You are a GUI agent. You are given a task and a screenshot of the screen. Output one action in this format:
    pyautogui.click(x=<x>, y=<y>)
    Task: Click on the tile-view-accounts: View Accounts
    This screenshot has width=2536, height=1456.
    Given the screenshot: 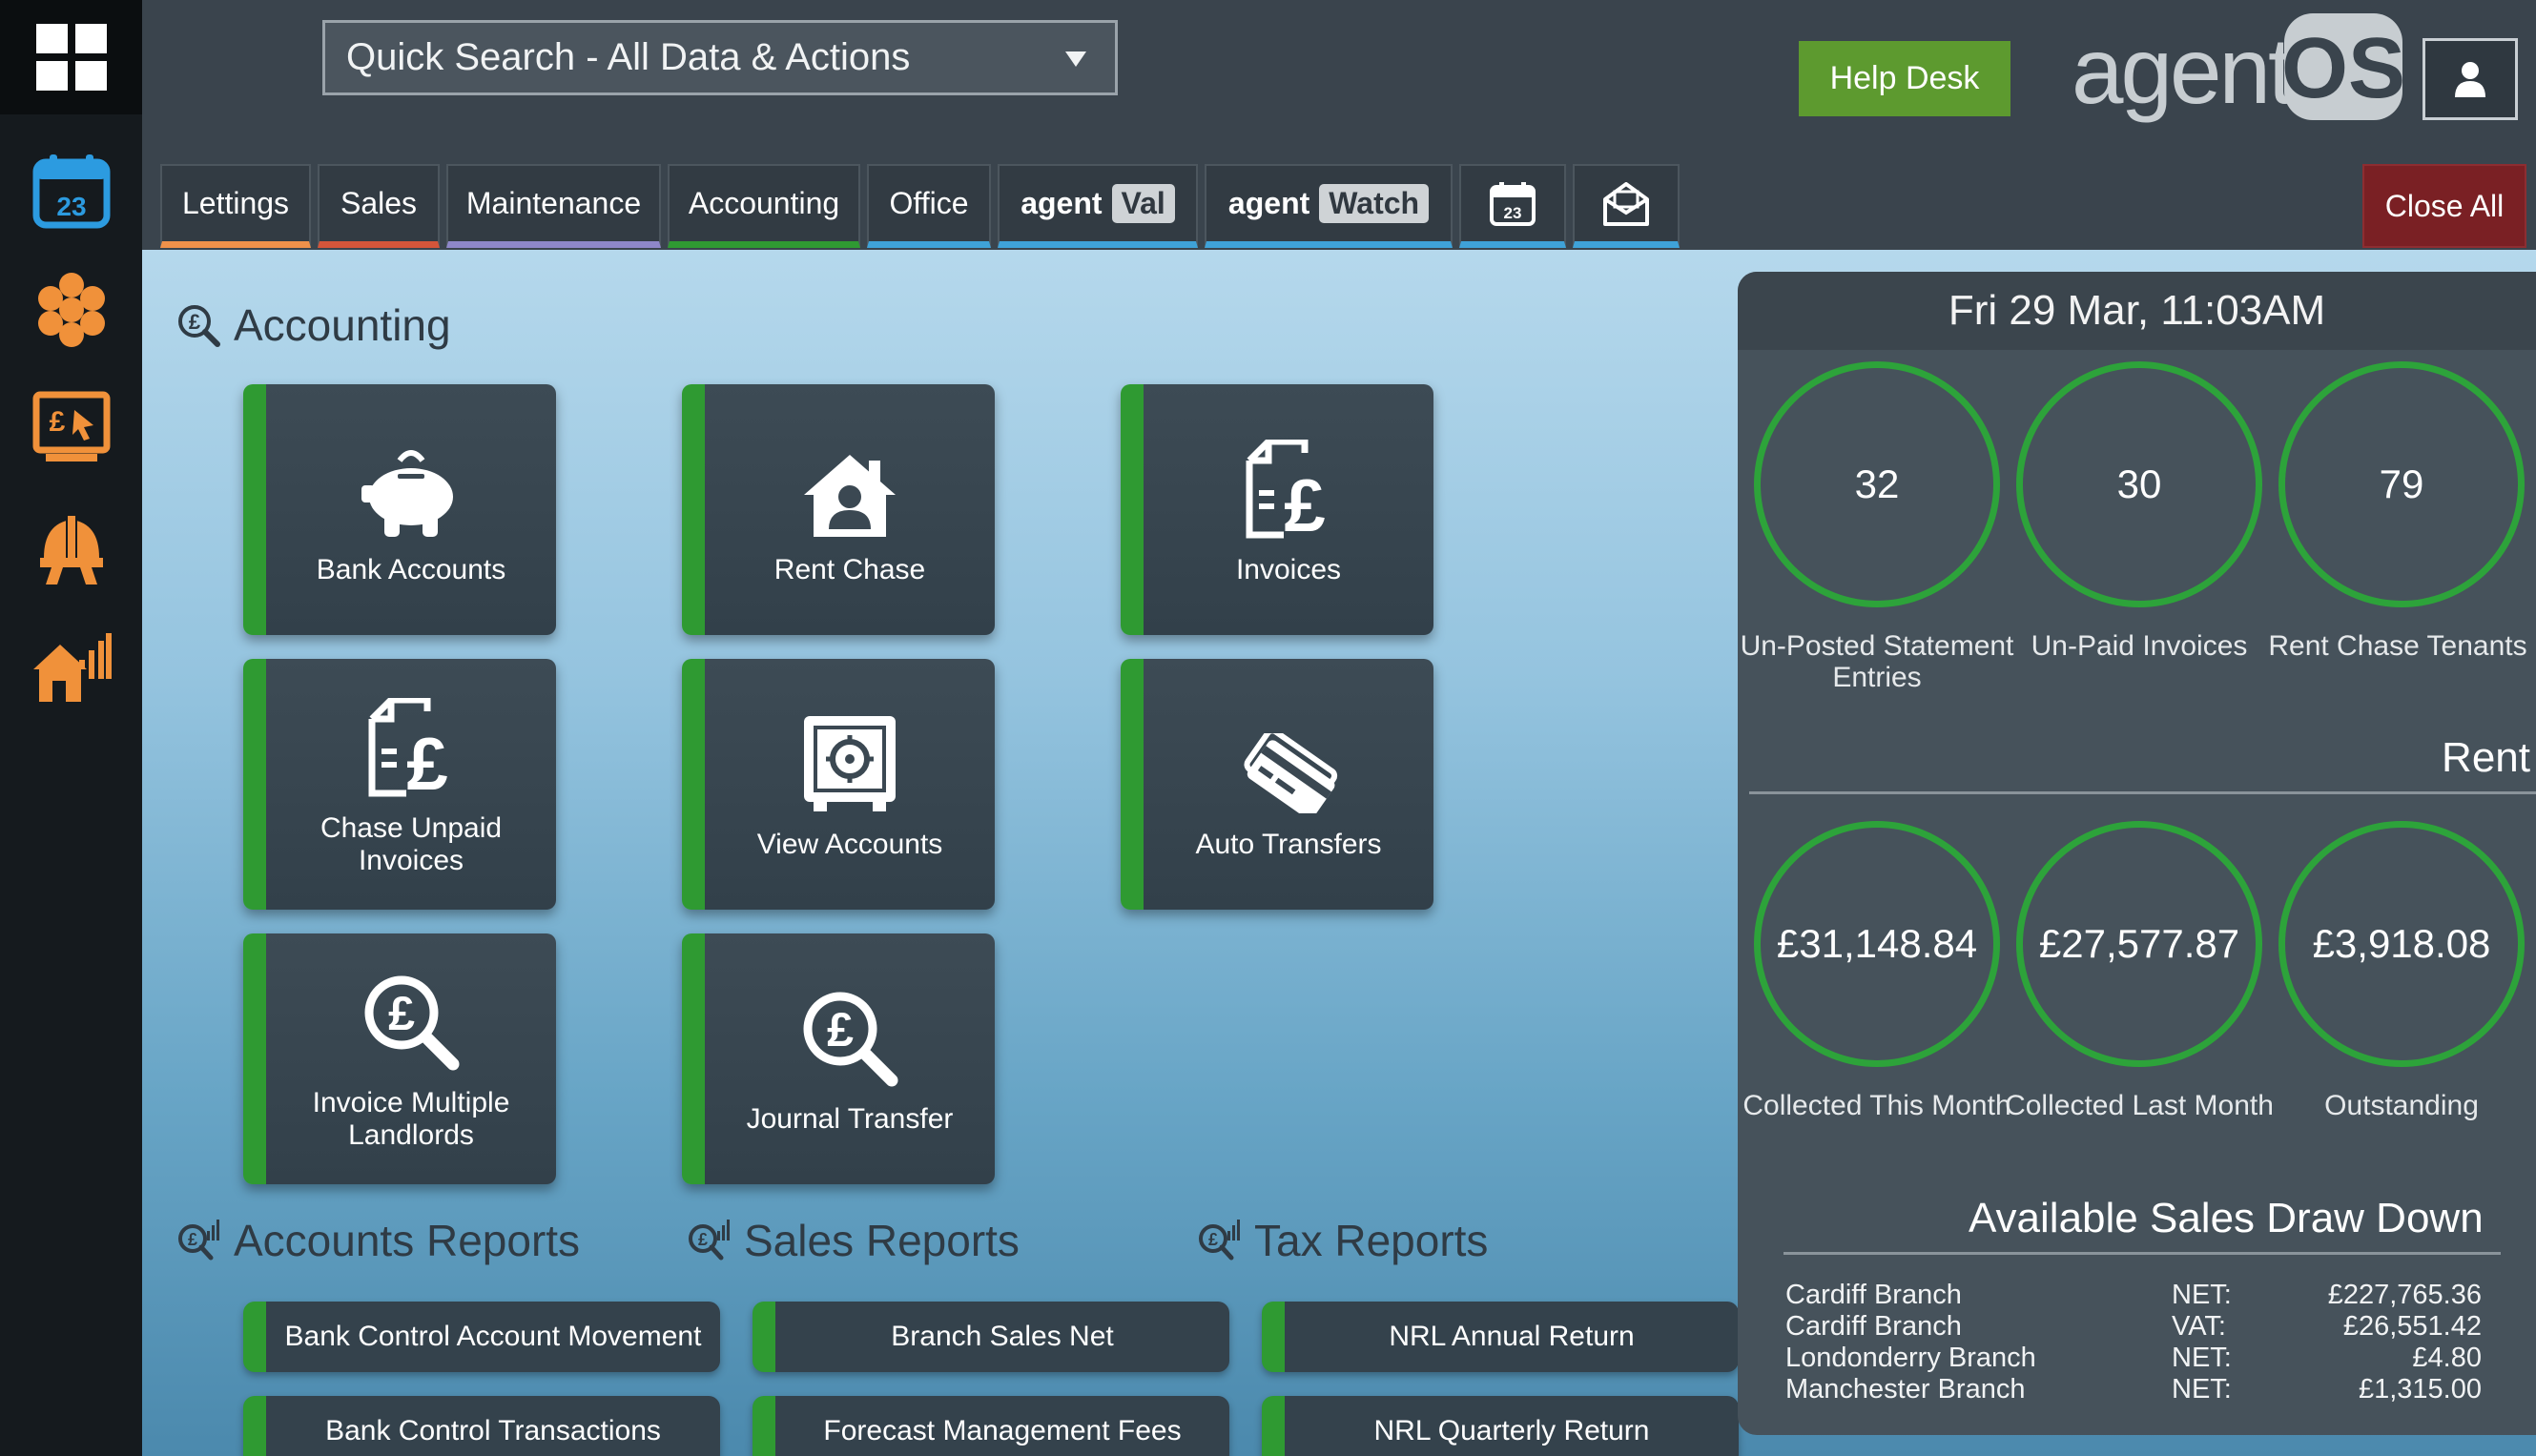 What is the action you would take?
    pyautogui.click(x=839, y=784)
    